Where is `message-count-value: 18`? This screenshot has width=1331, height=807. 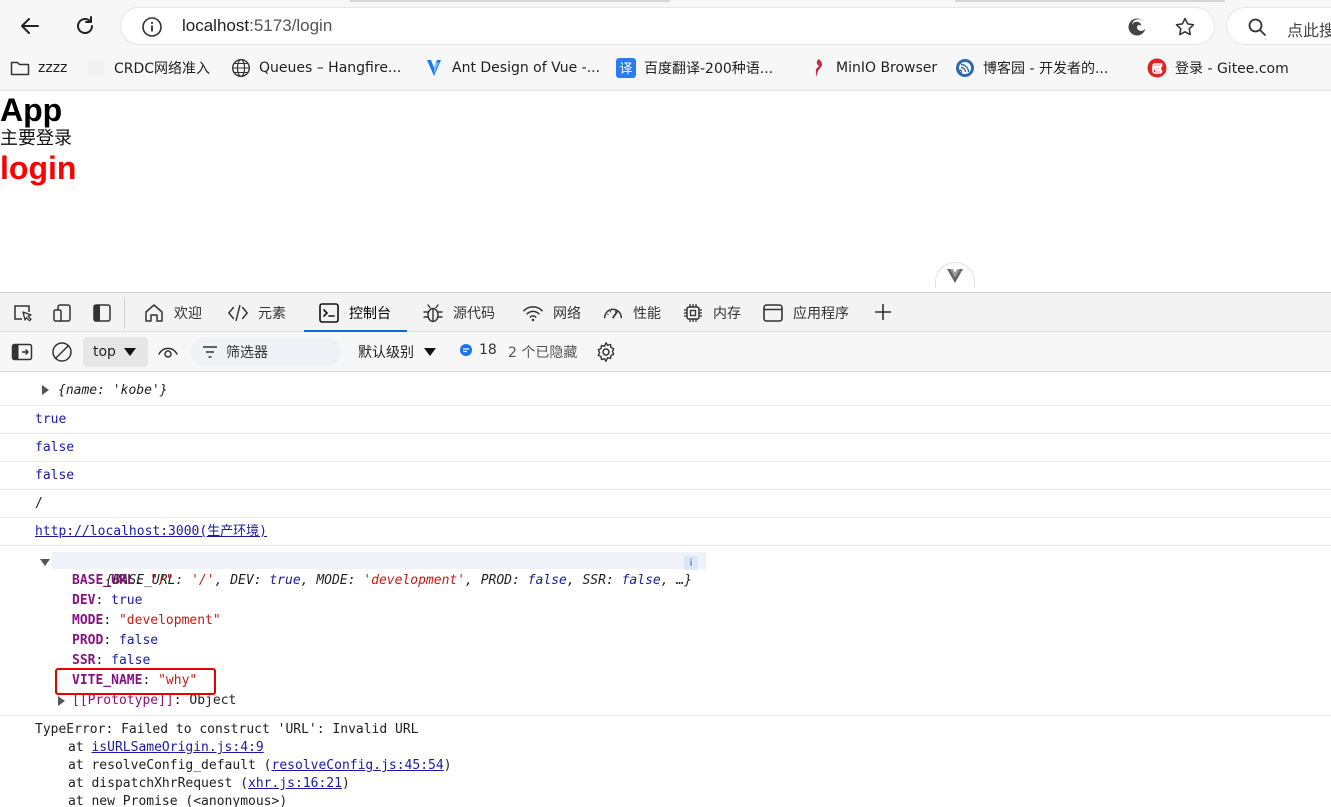 message-count-value: 18 is located at coordinates (488, 350).